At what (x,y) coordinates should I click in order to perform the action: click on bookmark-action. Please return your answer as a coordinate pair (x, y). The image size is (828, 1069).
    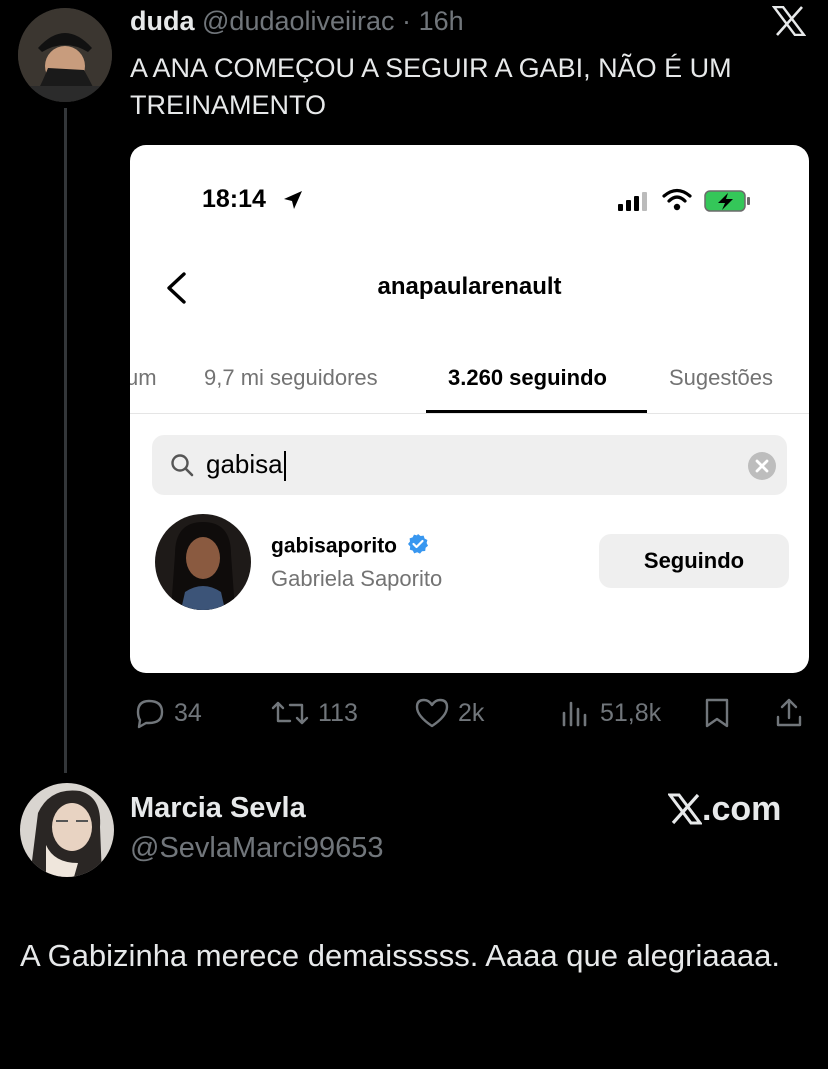
    Looking at the image, I should click on (717, 713).